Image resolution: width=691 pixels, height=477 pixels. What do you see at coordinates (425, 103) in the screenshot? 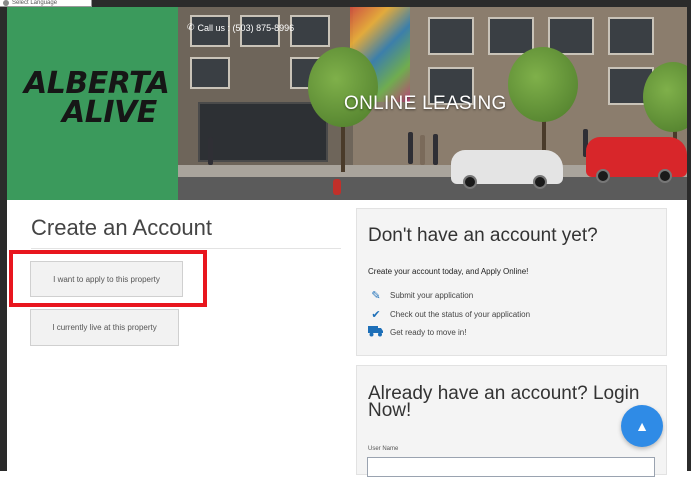
I see `hero-title: ONLINE LEASING` at bounding box center [425, 103].